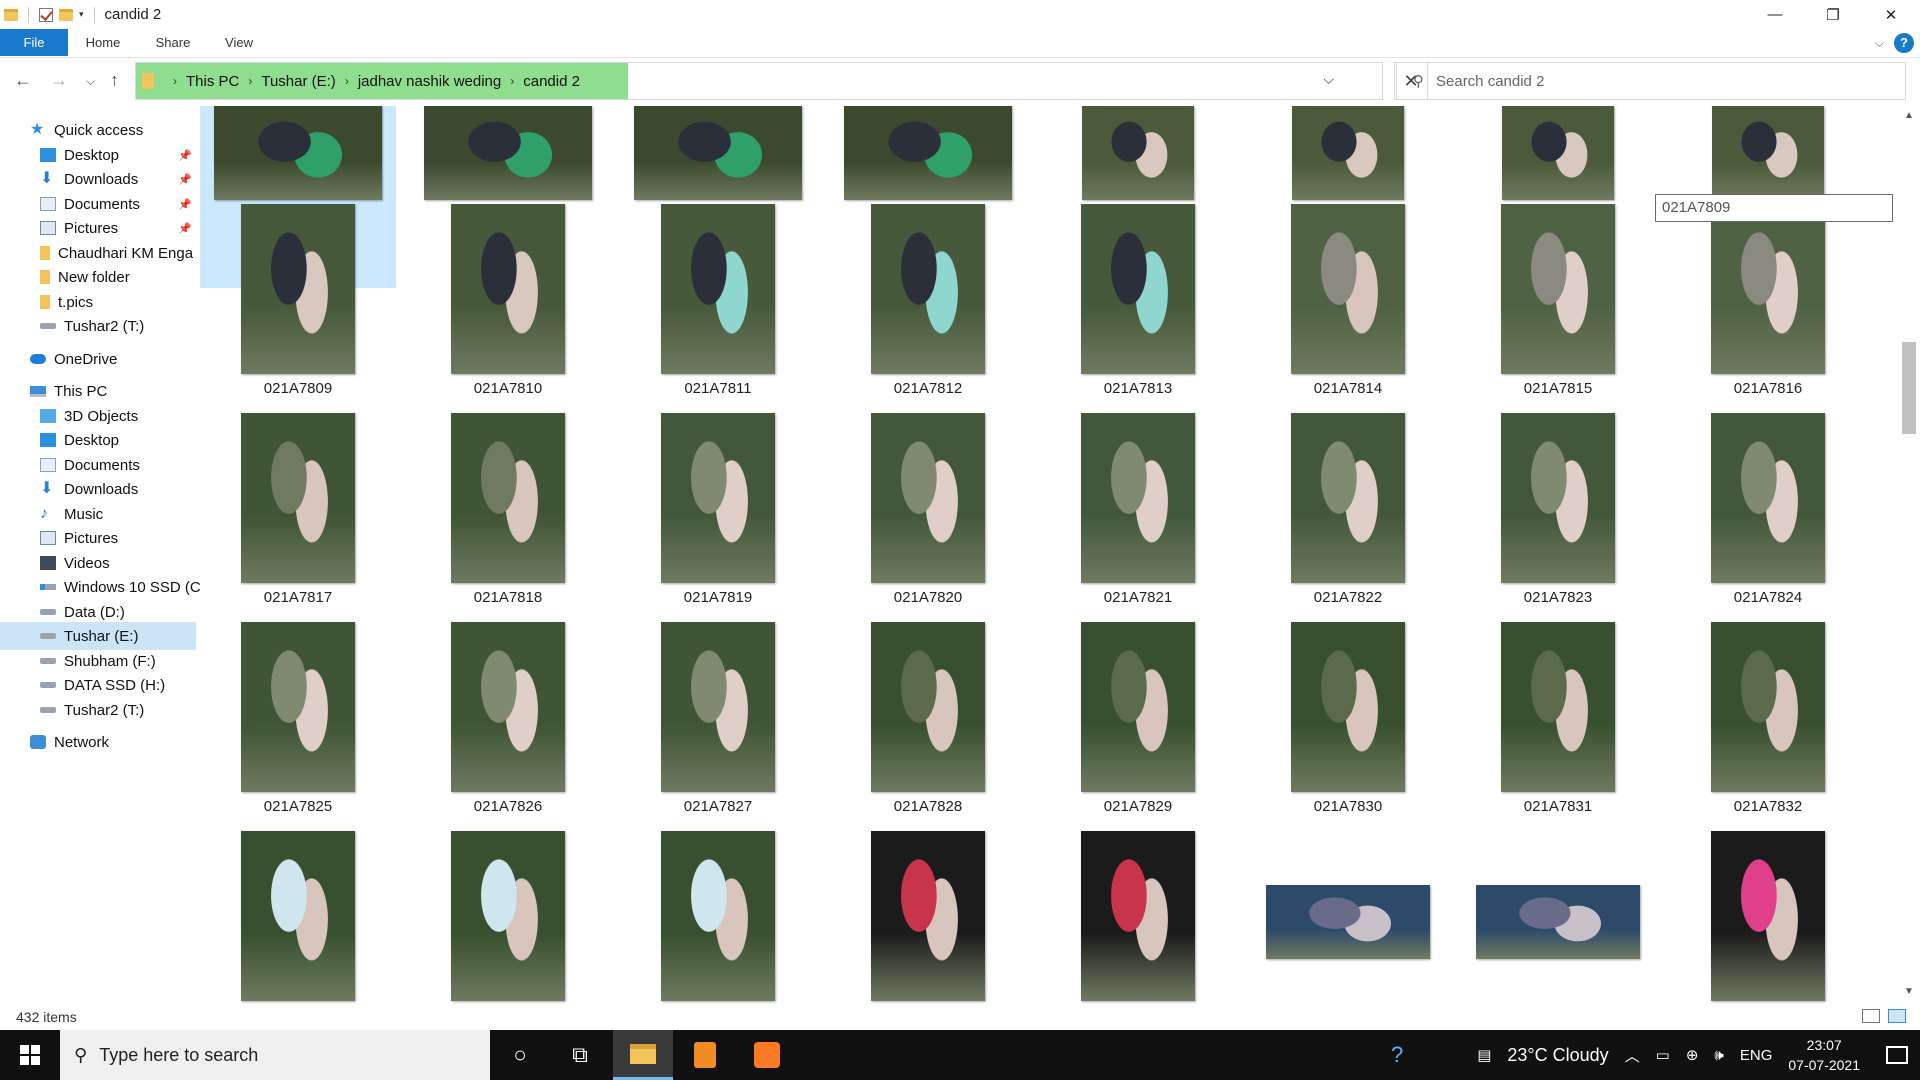 The height and width of the screenshot is (1080, 1920). I want to click on back-icon: ←, so click(23, 80).